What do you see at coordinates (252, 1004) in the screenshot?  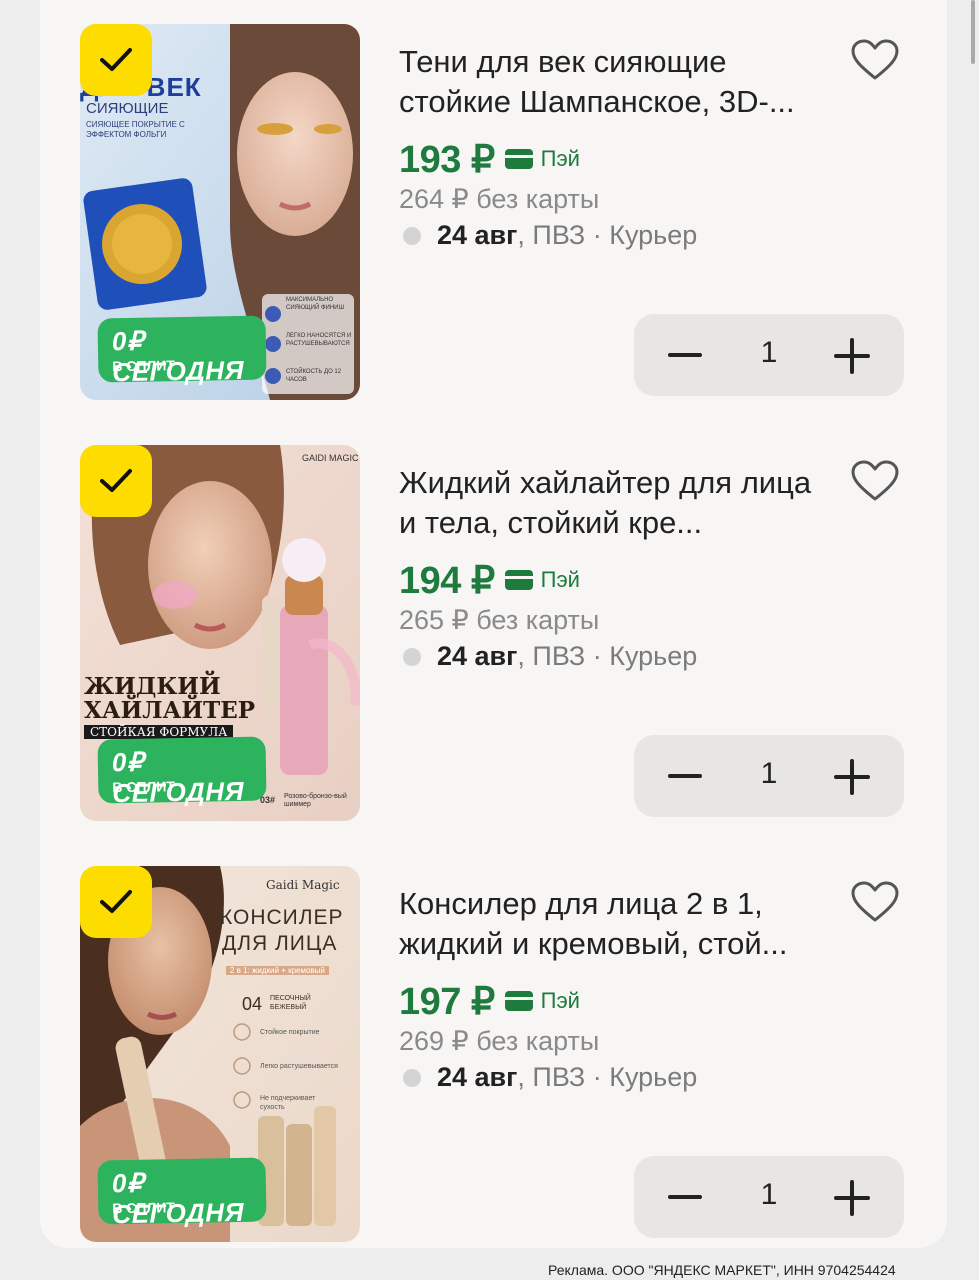 I see `shade-number: 04` at bounding box center [252, 1004].